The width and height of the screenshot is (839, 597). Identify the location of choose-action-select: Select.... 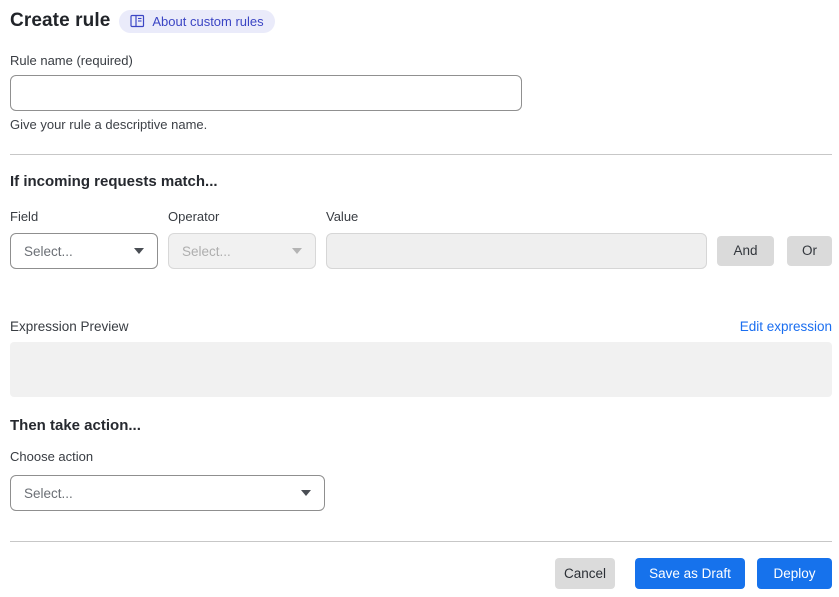
(167, 493).